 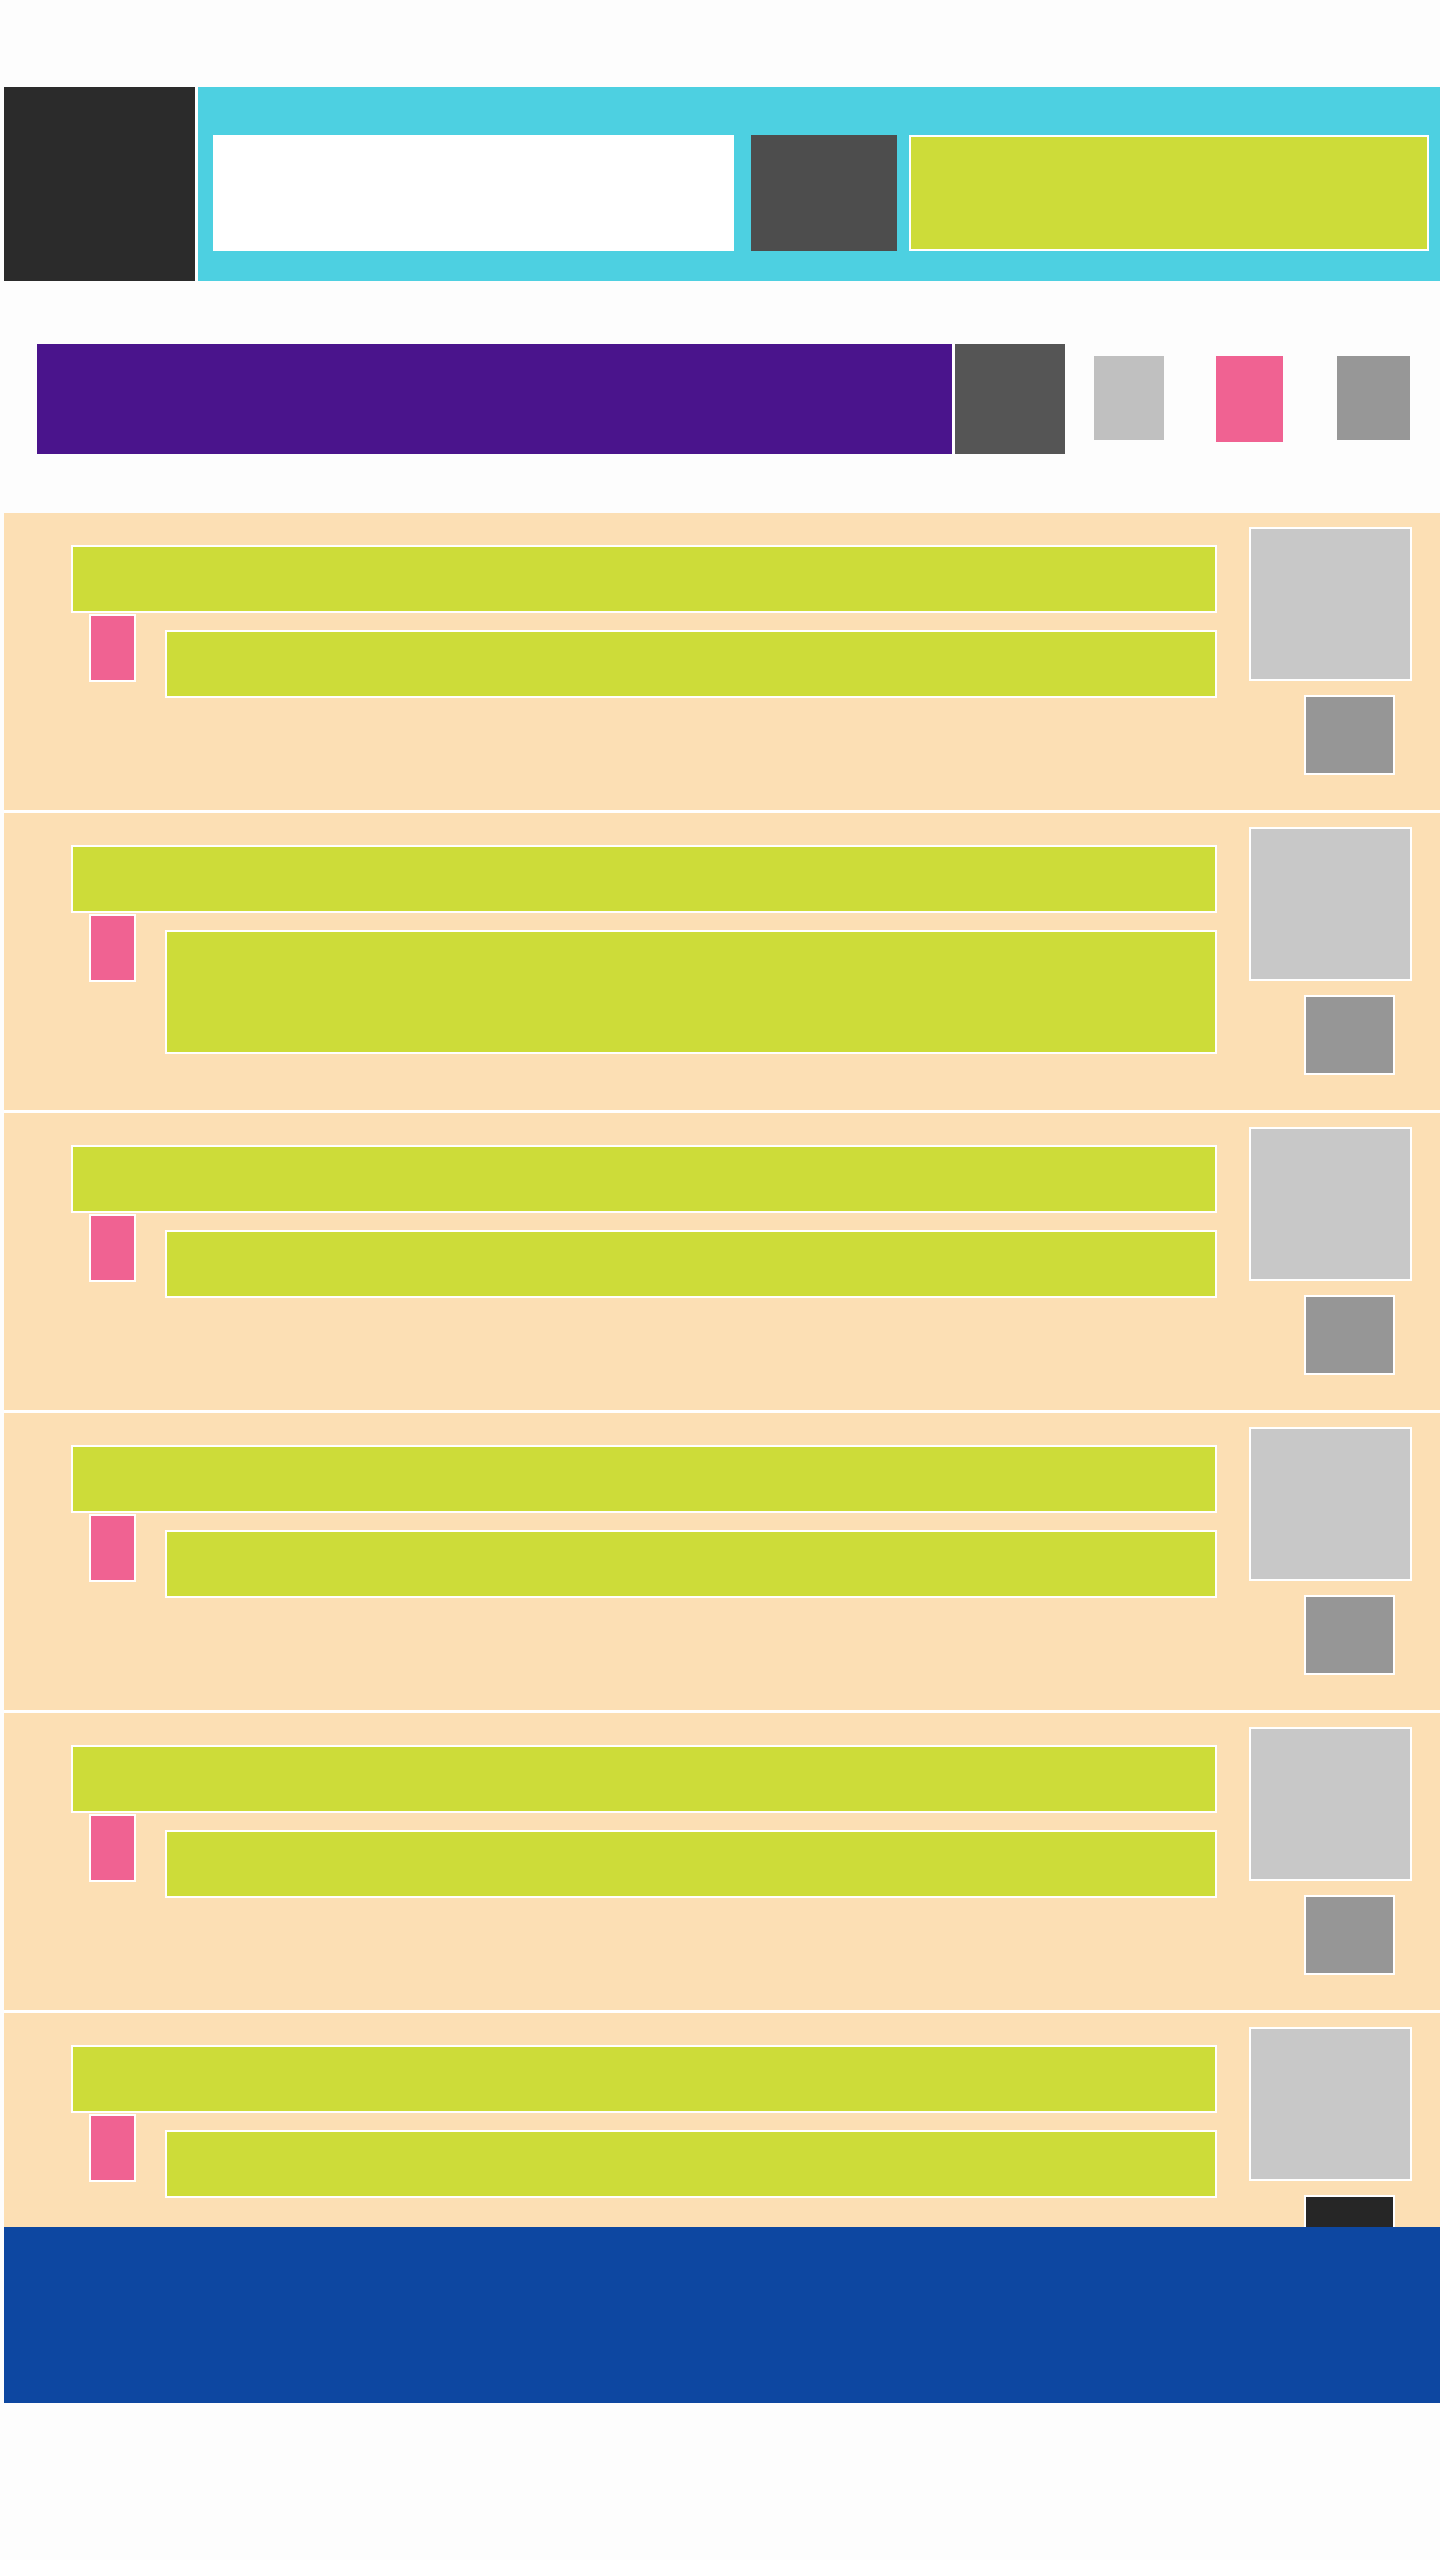 I want to click on light-gray-tool-icon, so click(x=1129, y=398).